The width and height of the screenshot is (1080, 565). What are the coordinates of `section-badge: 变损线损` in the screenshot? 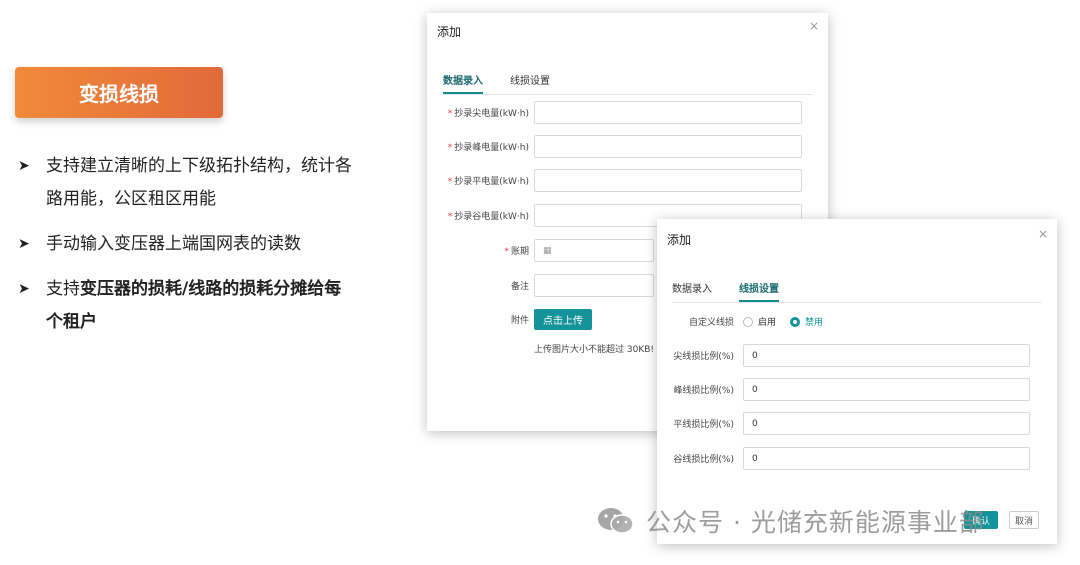 It's located at (119, 92).